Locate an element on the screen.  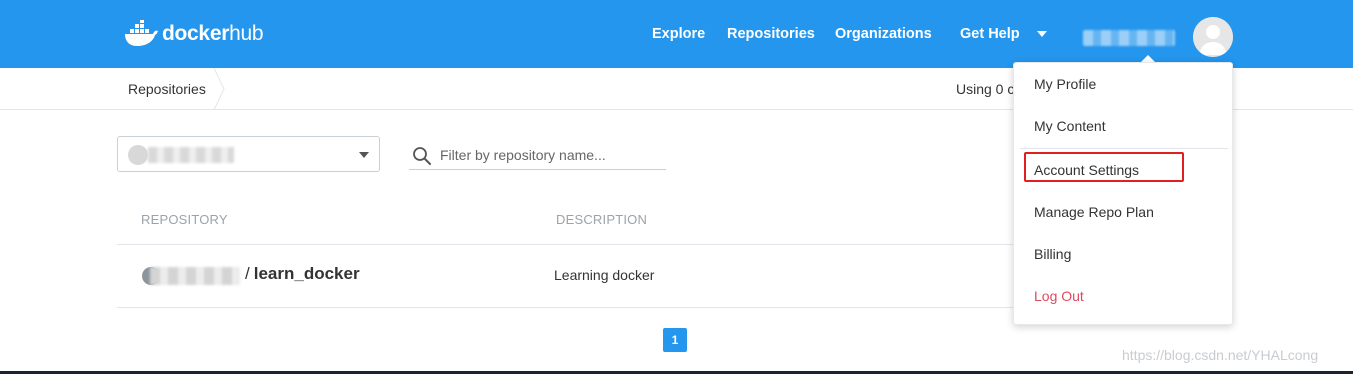
search-field is located at coordinates (537, 155).